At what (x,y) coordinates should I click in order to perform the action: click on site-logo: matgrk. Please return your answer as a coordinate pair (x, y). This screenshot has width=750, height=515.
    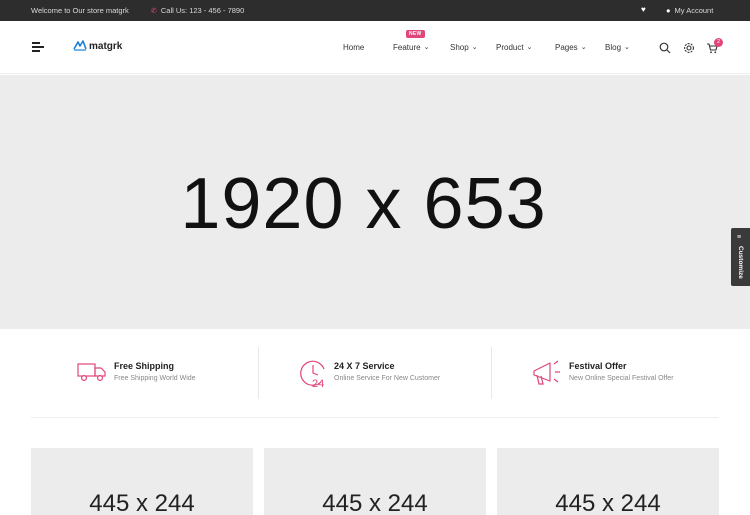
    Looking at the image, I should click on (97, 46).